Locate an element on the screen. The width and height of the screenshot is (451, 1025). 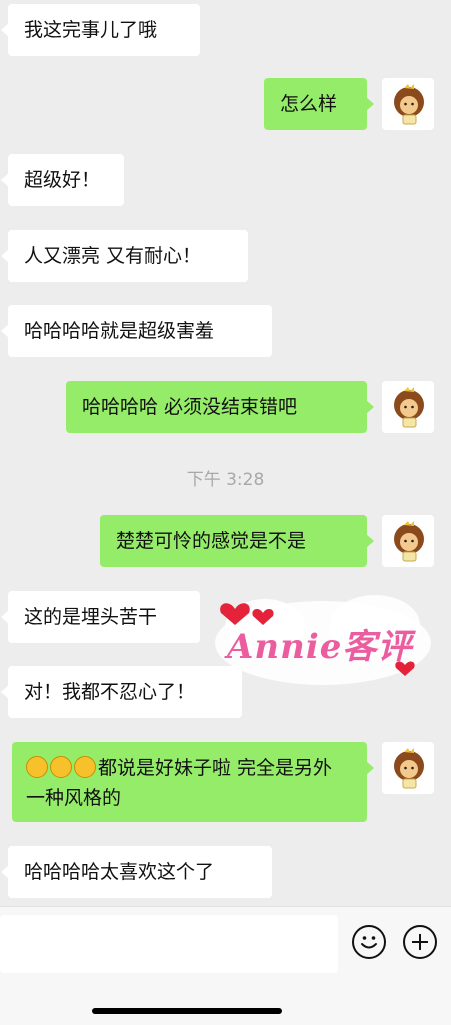
smiley-icon is located at coordinates (369, 942).